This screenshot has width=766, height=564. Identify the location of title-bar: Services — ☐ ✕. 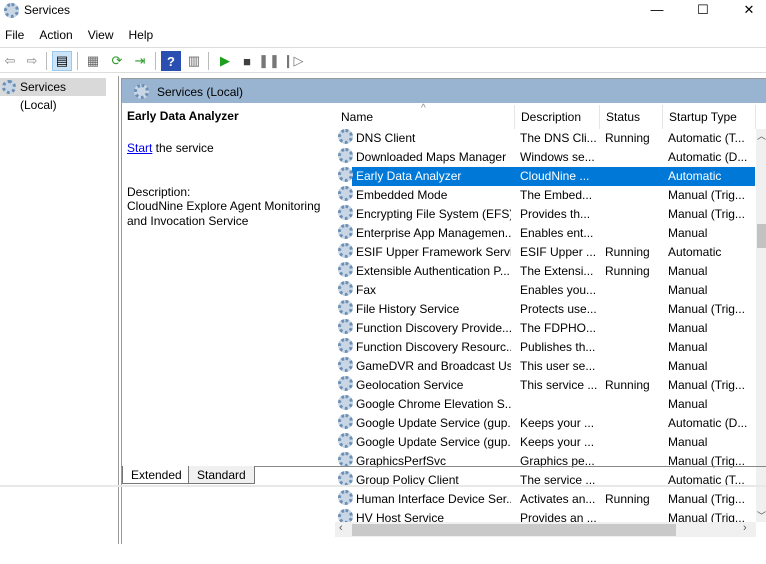
(383, 11).